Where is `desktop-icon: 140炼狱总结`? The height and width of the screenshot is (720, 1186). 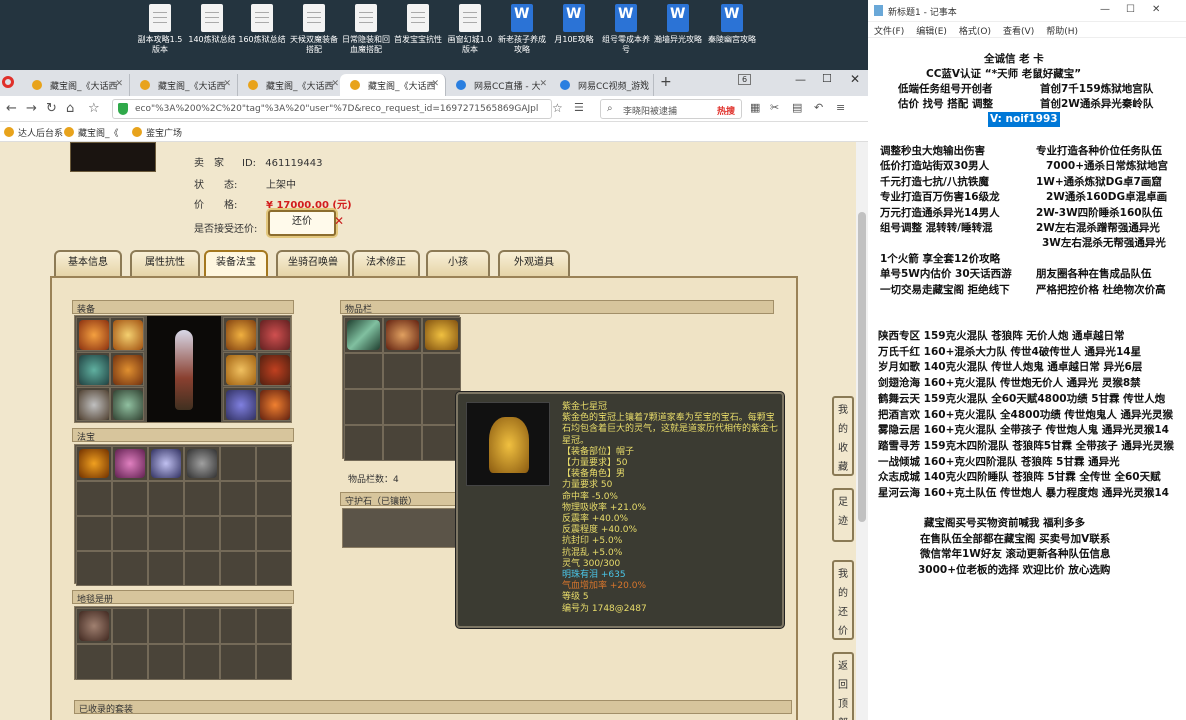 desktop-icon: 140炼狱总结 is located at coordinates (212, 24).